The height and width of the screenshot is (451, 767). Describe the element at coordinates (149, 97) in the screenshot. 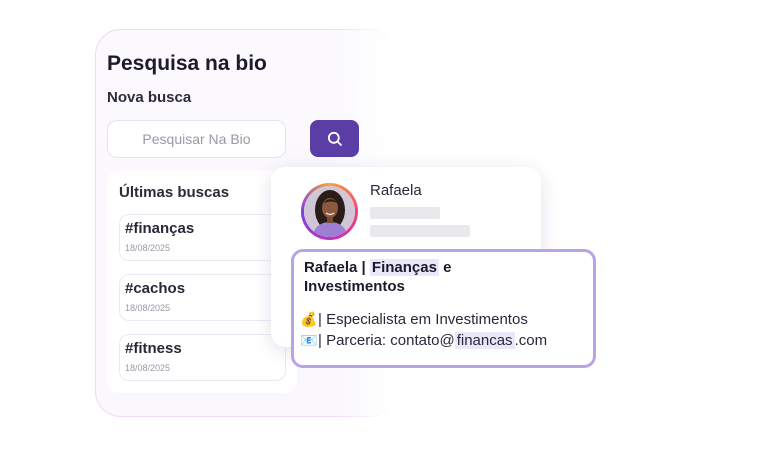

I see `new-search-label: Nova busca` at that location.